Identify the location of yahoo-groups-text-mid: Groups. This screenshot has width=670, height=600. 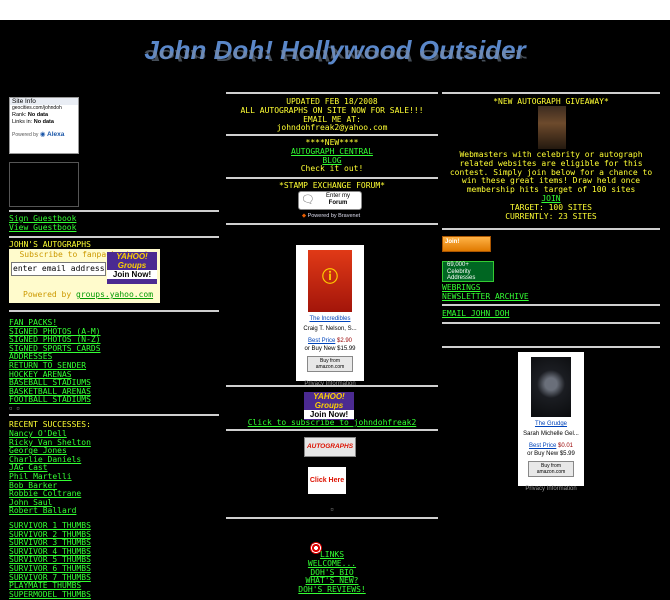
(329, 405).